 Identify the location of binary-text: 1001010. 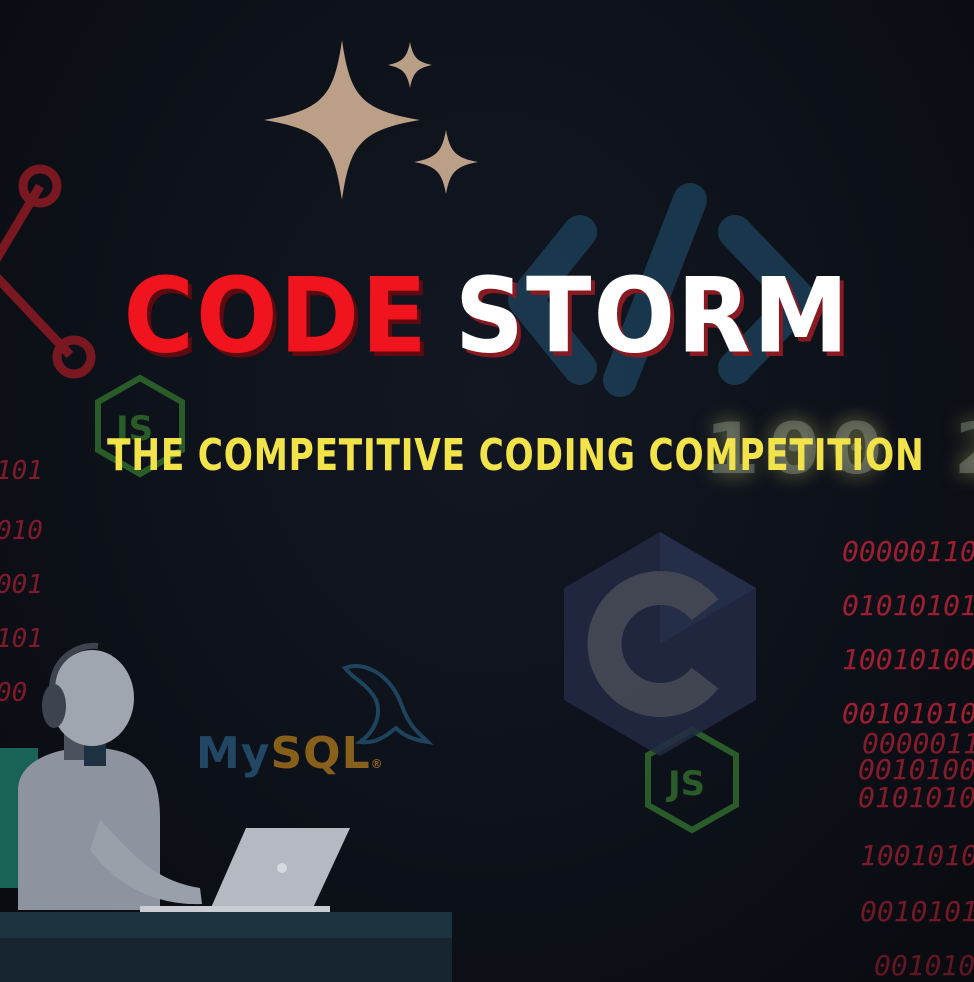
(917, 855).